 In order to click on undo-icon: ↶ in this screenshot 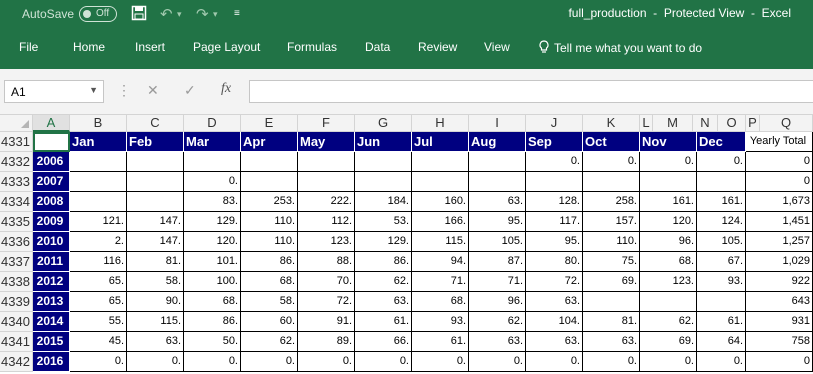, I will do `click(166, 14)`.